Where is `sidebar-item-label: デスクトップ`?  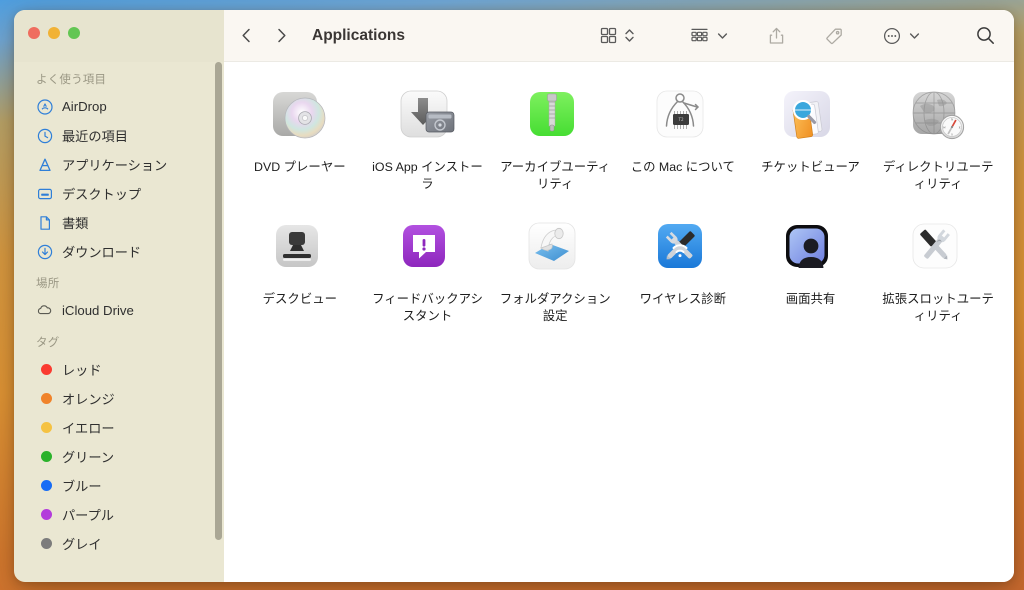
sidebar-item-label: デスクトップ is located at coordinates (102, 194).